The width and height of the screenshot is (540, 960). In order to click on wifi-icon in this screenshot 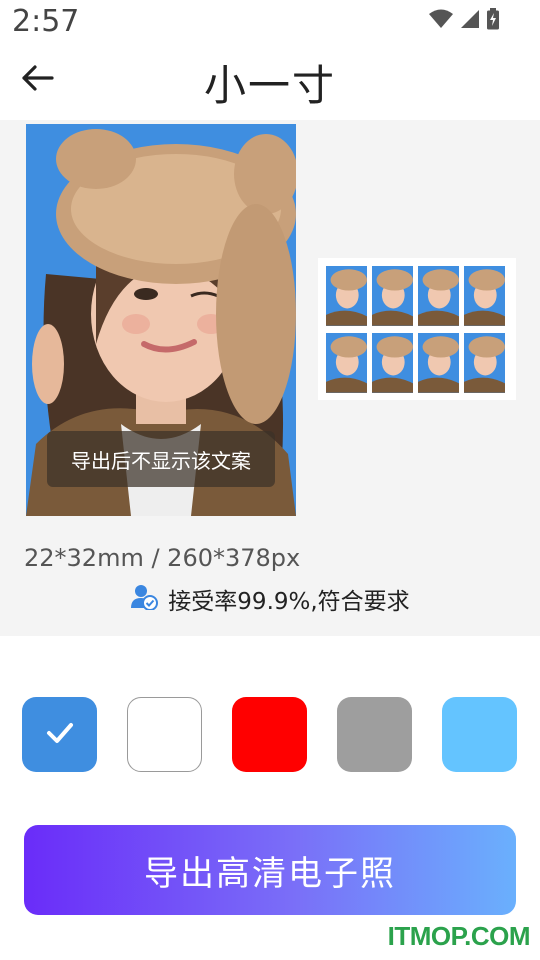, I will do `click(441, 21)`.